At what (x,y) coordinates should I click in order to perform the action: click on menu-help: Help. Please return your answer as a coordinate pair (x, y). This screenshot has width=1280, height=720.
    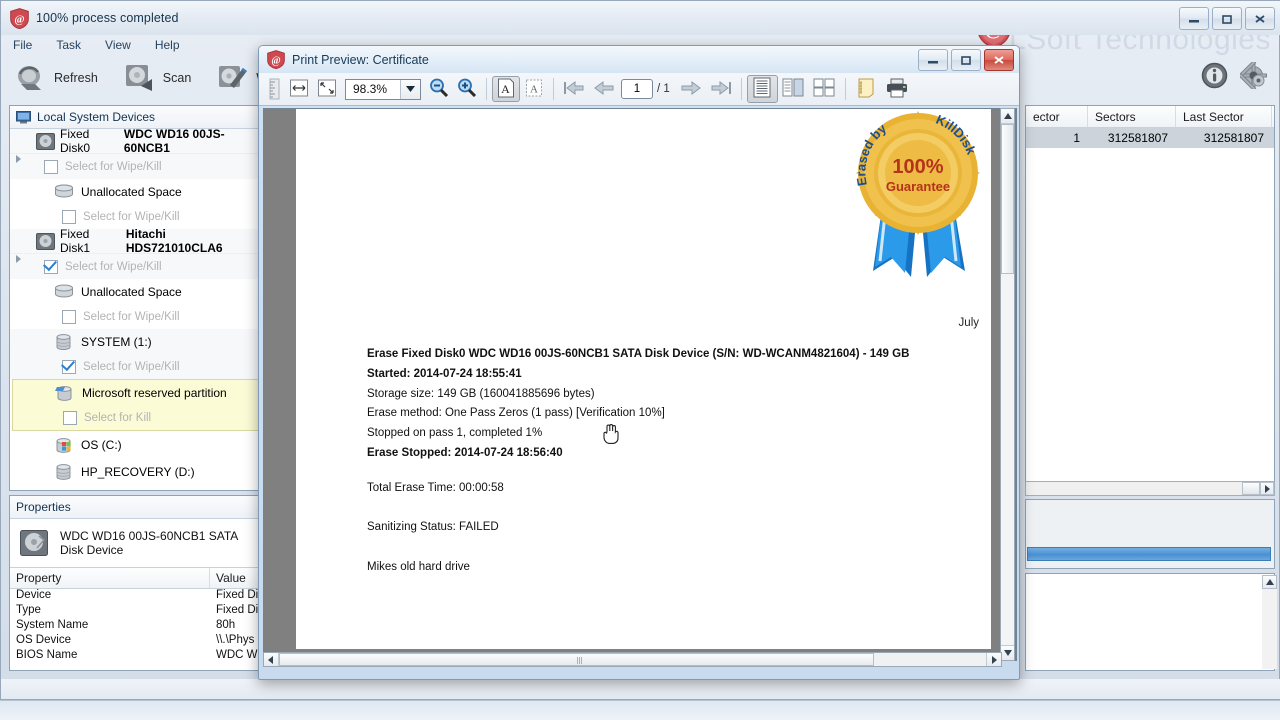
    Looking at the image, I should click on (167, 45).